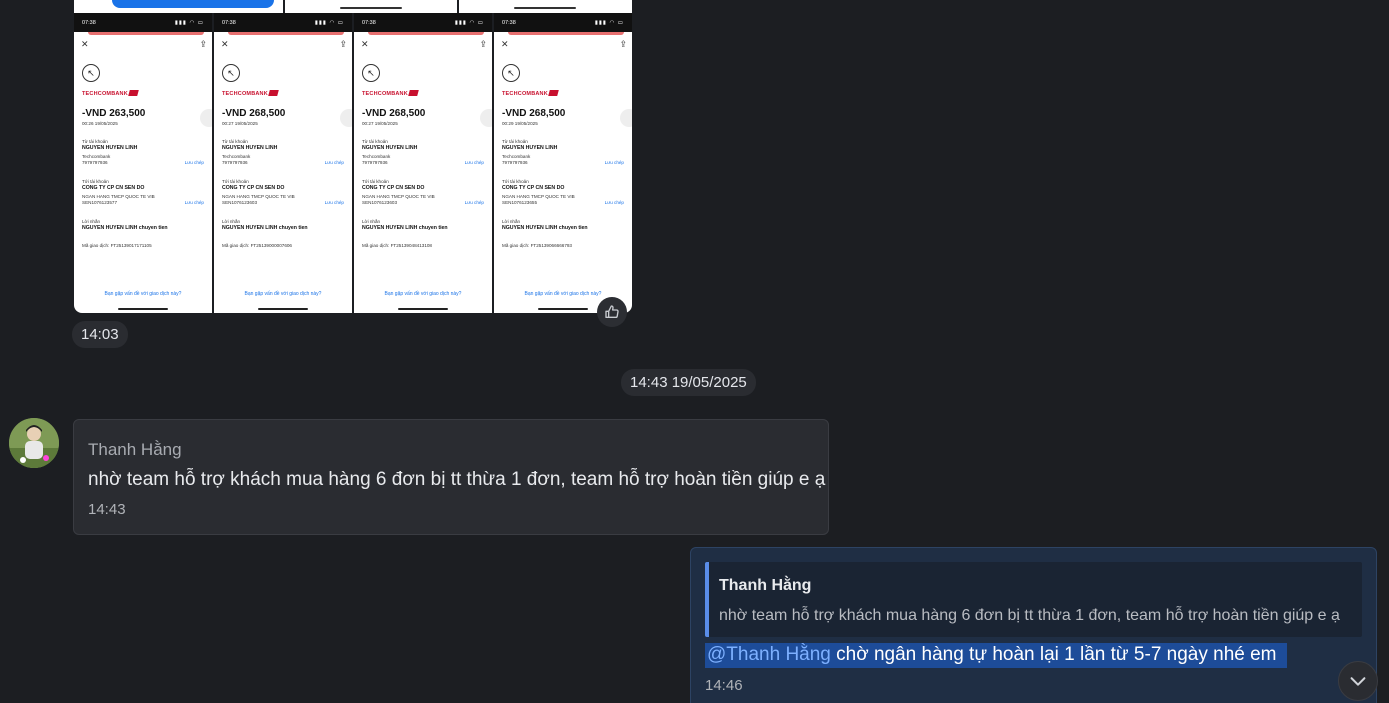 The image size is (1389, 703). What do you see at coordinates (107, 509) in the screenshot?
I see `message-time: 14:43` at bounding box center [107, 509].